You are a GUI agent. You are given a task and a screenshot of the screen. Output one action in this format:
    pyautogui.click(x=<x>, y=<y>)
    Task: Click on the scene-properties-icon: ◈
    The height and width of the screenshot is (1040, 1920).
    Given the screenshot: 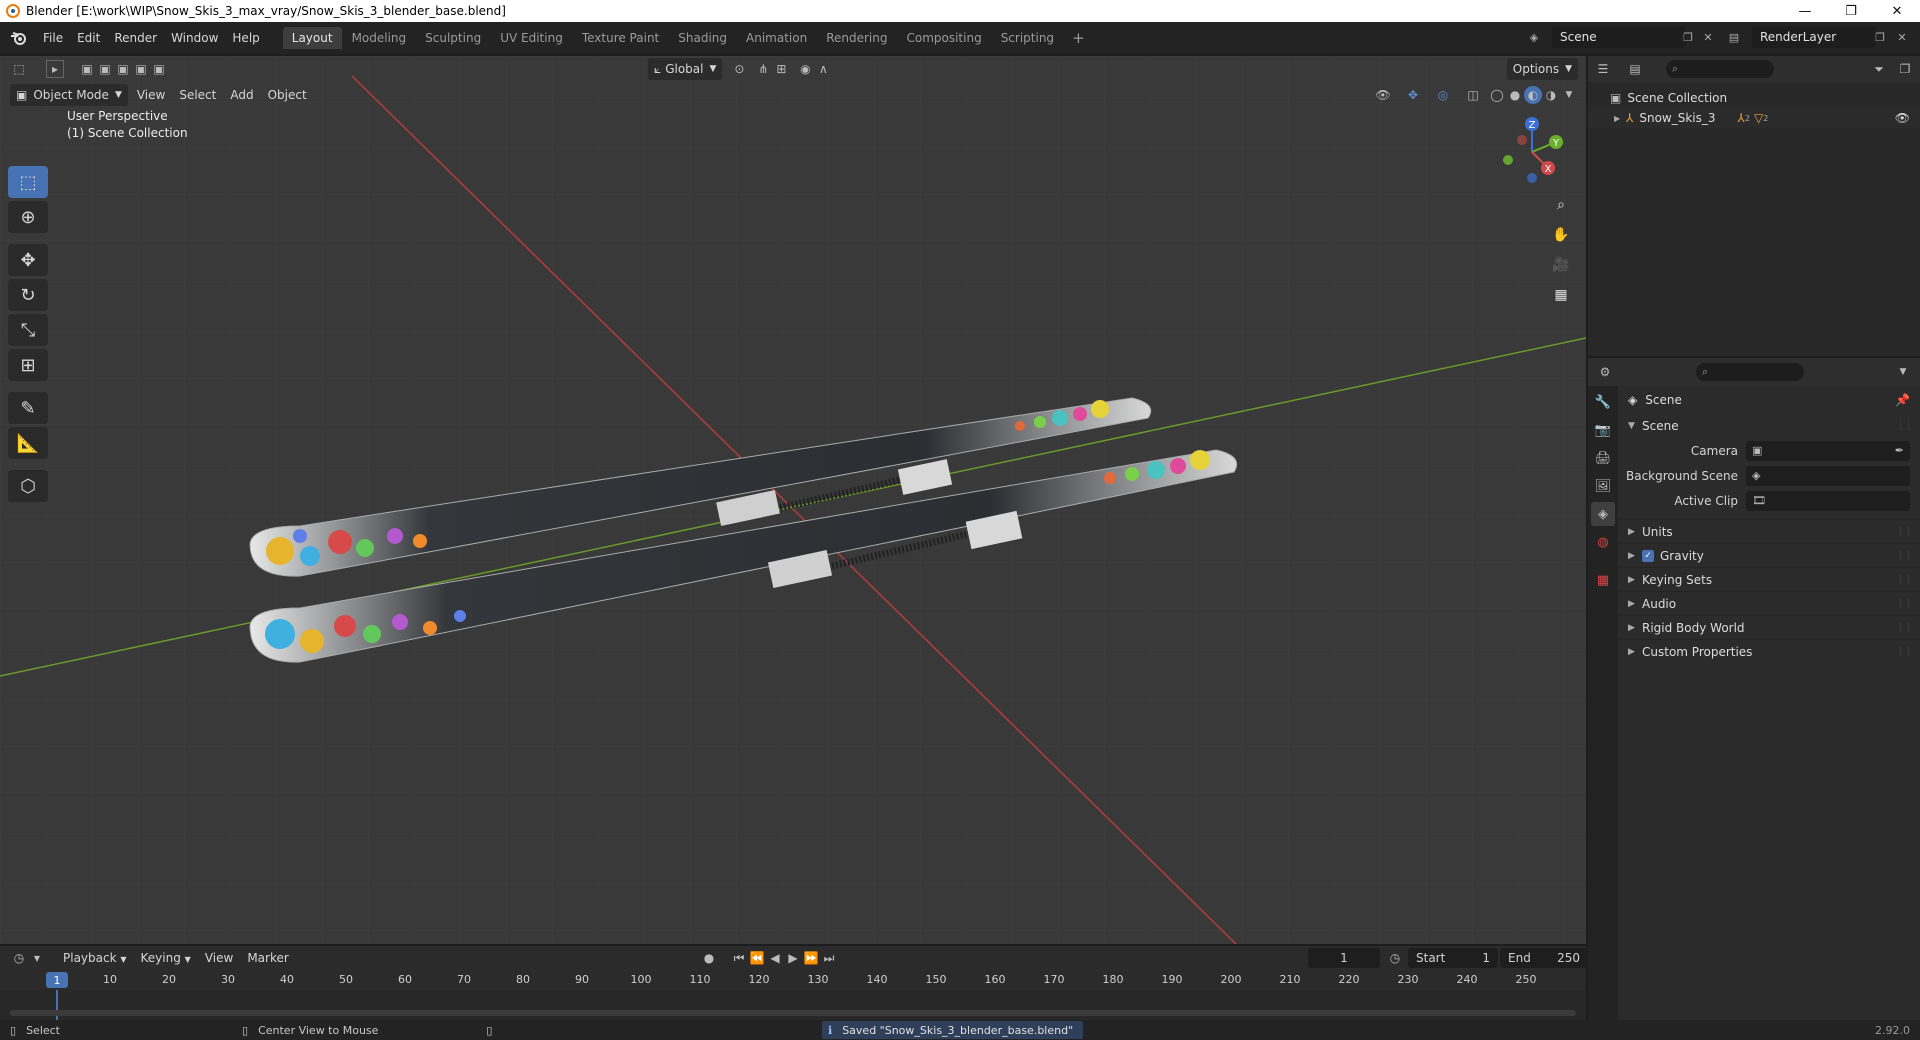 What is the action you would take?
    pyautogui.click(x=1603, y=514)
    